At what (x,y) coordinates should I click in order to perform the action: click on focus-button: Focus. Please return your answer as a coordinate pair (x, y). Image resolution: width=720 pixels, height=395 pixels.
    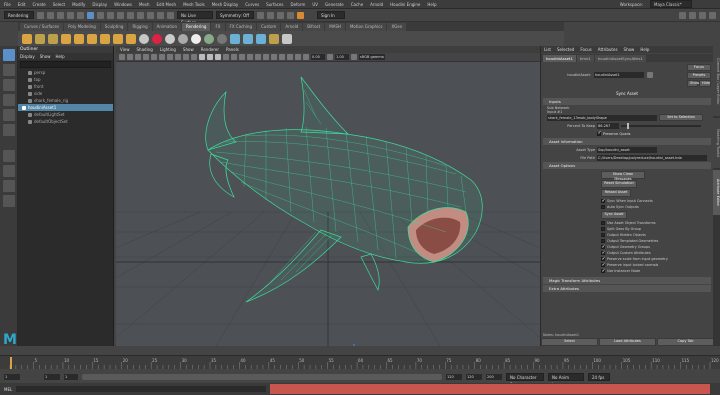
    Looking at the image, I should click on (699, 67).